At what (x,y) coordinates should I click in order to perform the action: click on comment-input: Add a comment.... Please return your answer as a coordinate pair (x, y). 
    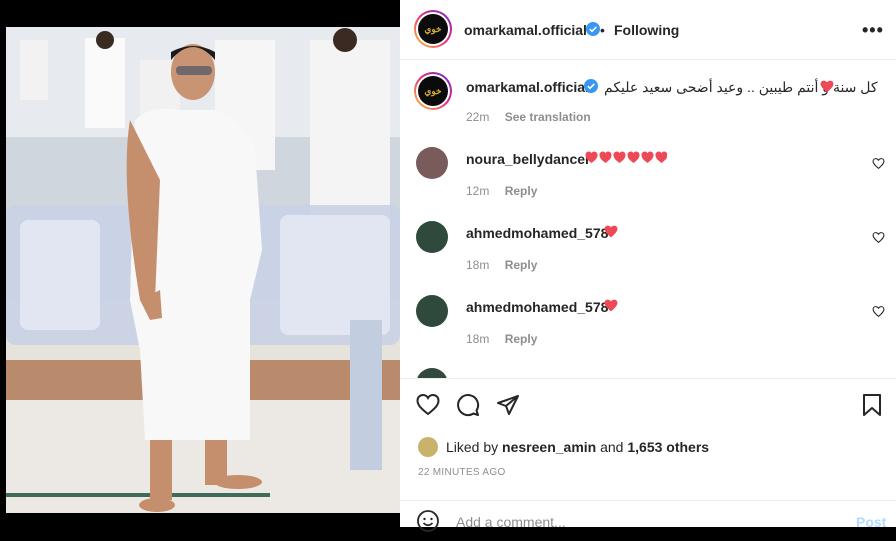
    Looking at the image, I should click on (511, 522).